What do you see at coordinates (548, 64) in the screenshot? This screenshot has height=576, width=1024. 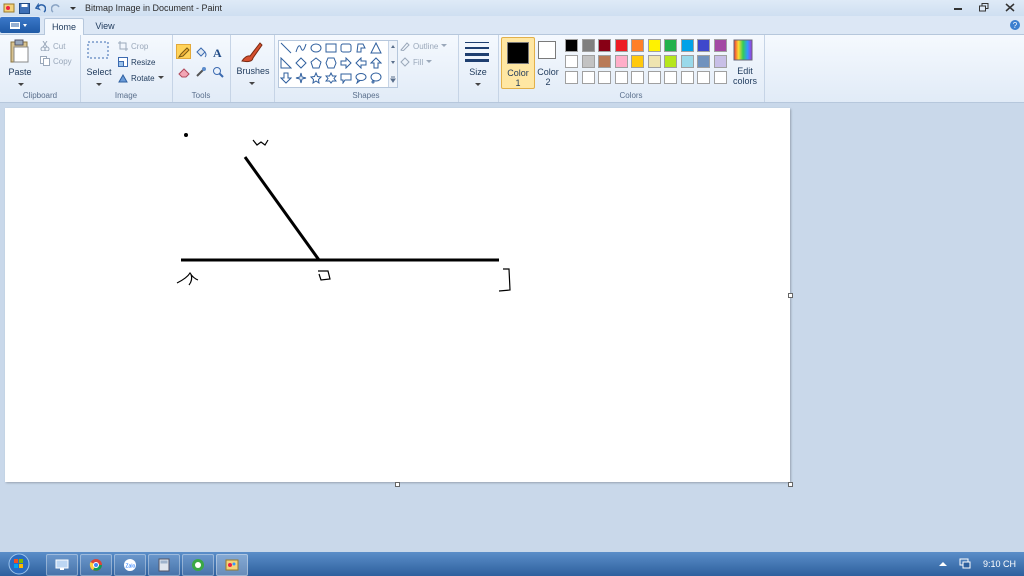 I see `color2-button: Color 2` at bounding box center [548, 64].